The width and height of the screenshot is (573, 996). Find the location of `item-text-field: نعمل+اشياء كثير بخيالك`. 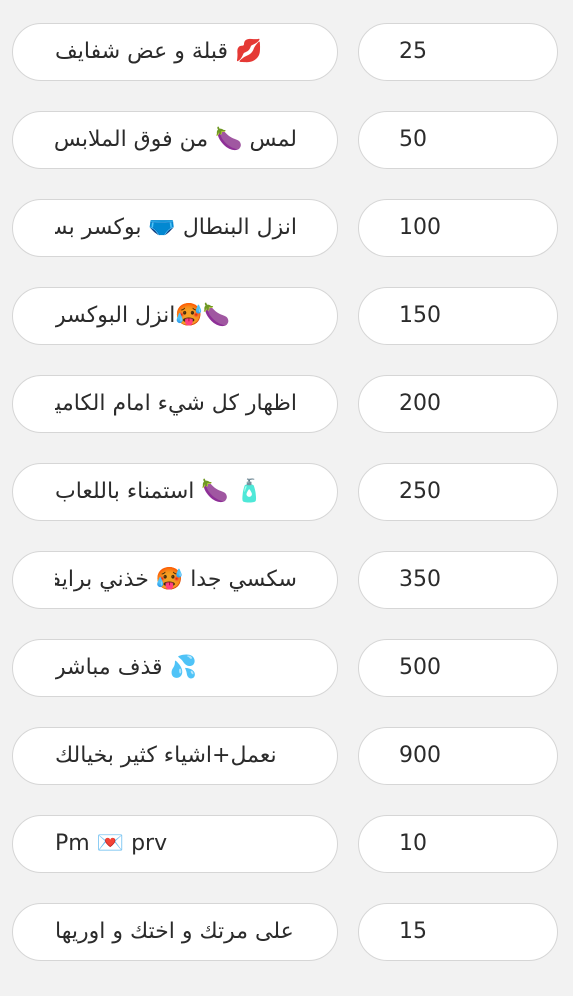

item-text-field: نعمل+اشياء كثير بخيالك is located at coordinates (175, 756).